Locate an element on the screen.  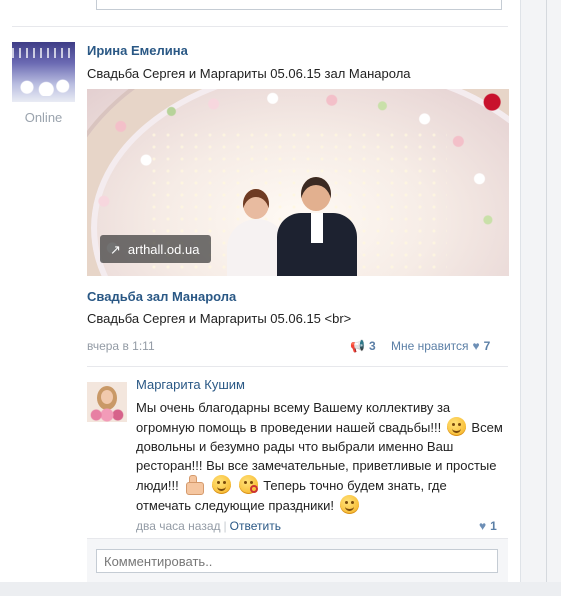
source-link-badge: ↗ arthall.od.ua is located at coordinates (156, 249).